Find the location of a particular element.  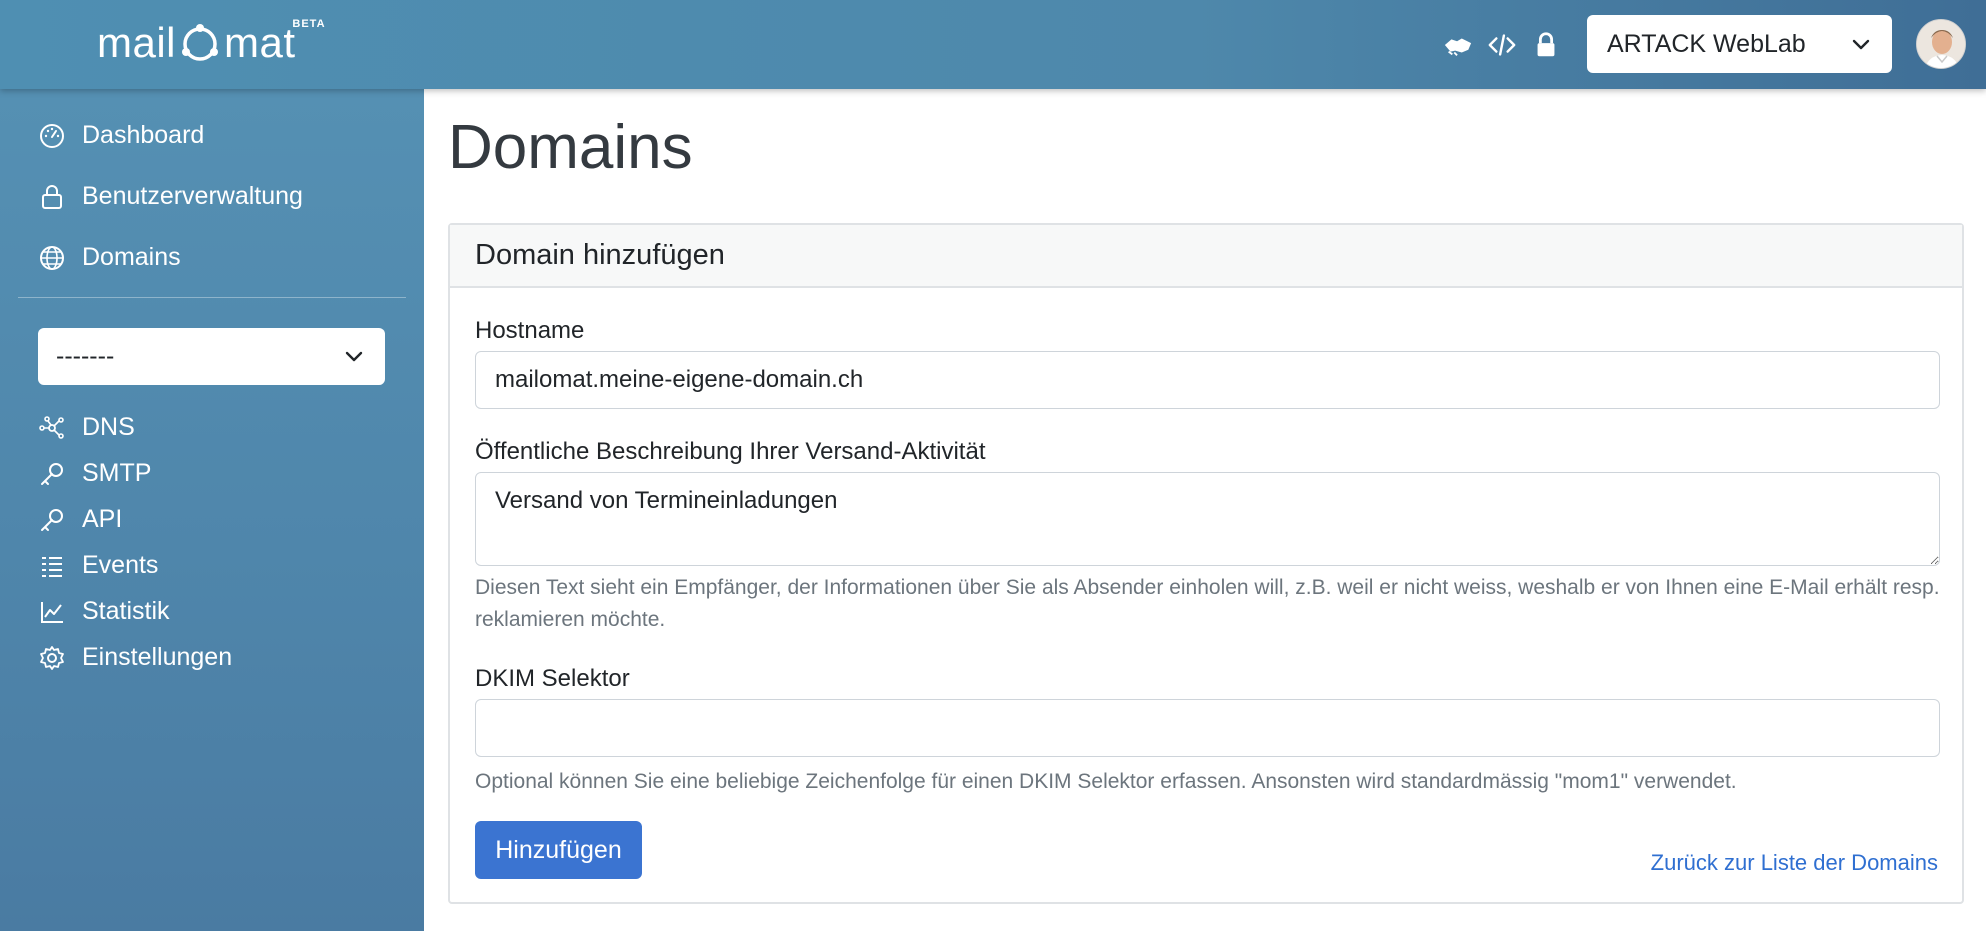

sidebar-item-benutzerverwaltung: Benutzerverwaltung is located at coordinates (170, 196).